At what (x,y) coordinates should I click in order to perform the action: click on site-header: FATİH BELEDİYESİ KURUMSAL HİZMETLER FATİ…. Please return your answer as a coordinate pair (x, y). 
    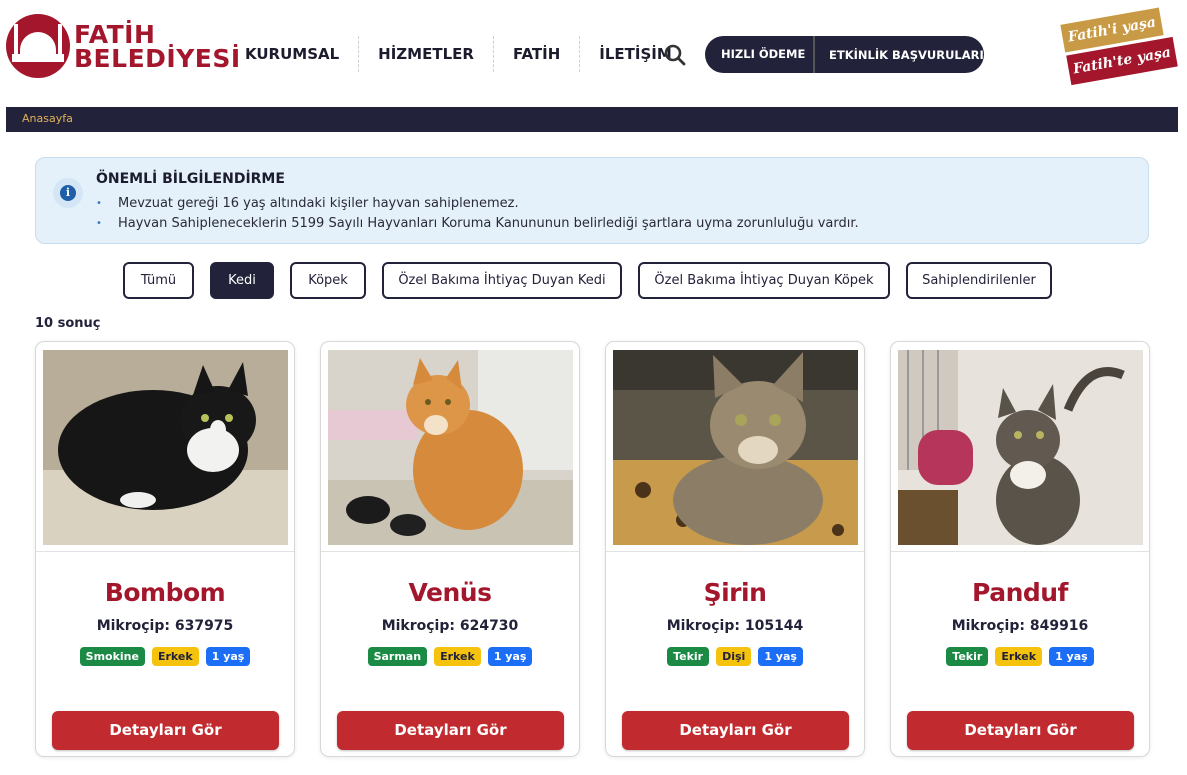
    Looking at the image, I should click on (593, 50).